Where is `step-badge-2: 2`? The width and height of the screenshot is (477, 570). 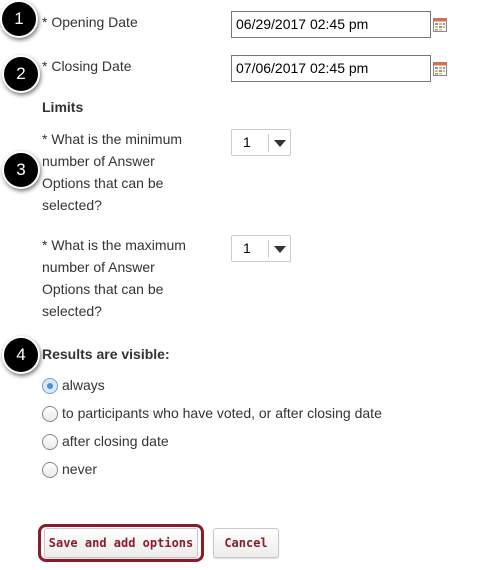
step-badge-2: 2 is located at coordinates (21, 74).